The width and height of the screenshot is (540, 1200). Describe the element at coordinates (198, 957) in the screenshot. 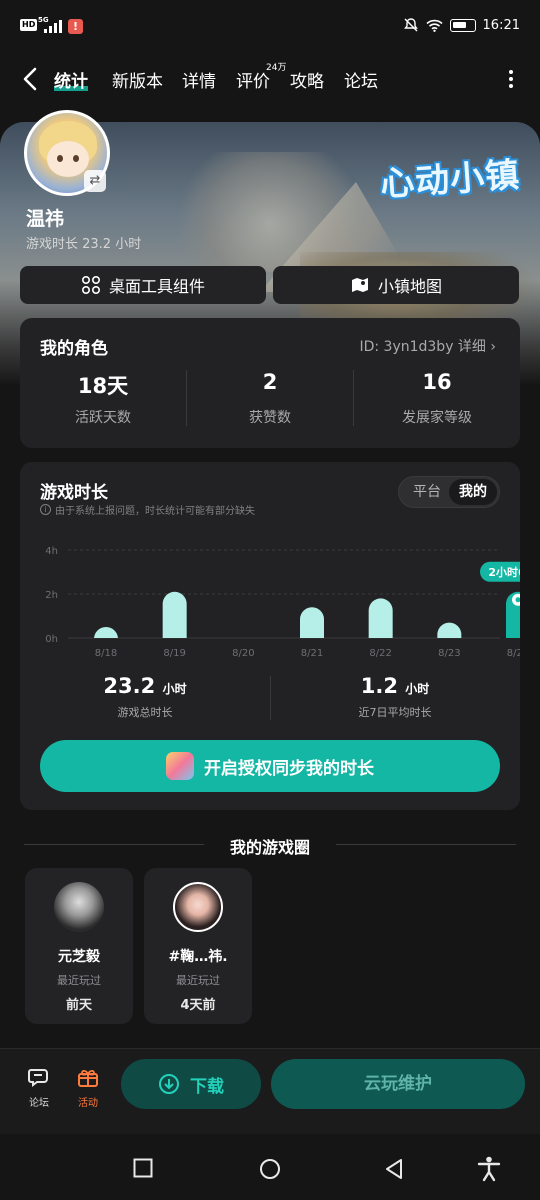

I see `friend-name: #鞠…祎.` at that location.